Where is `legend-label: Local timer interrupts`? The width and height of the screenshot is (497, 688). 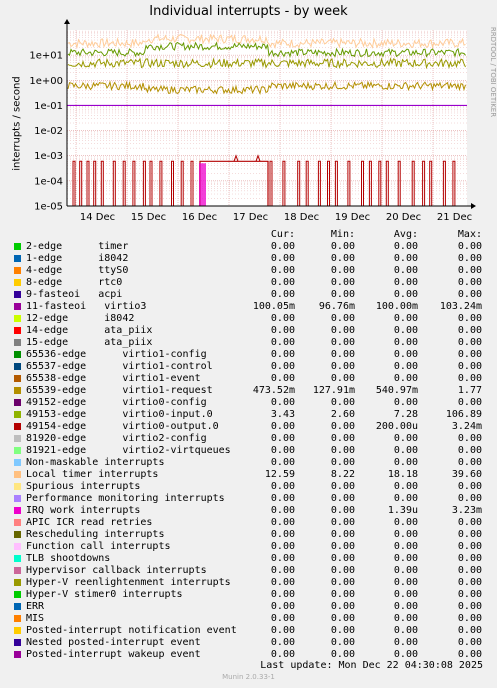
legend-label: Local timer interrupts is located at coordinates (92, 474).